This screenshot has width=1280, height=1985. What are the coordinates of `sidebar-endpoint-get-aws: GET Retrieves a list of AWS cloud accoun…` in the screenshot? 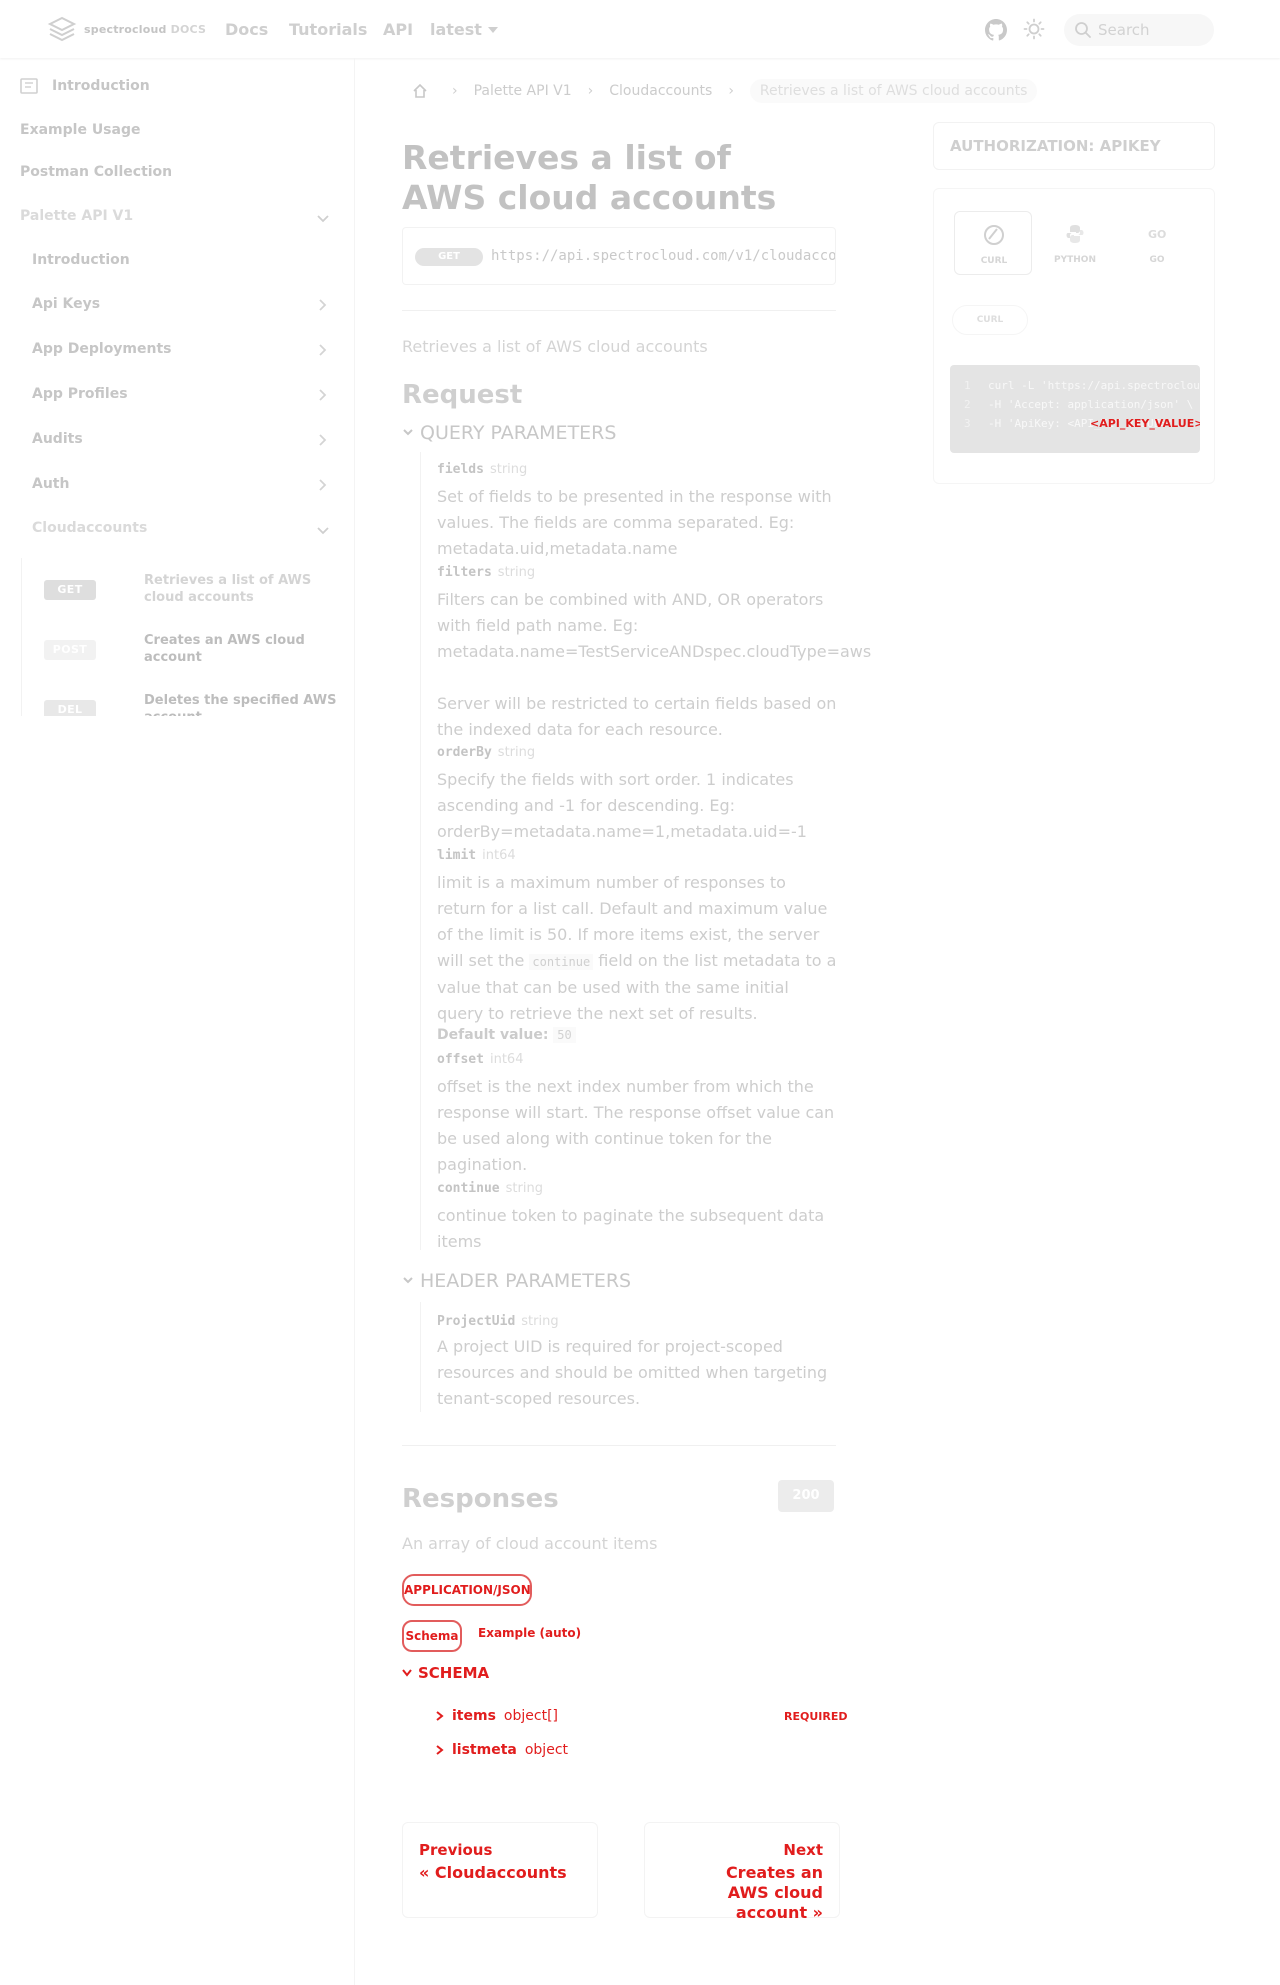 It's located at (180, 590).